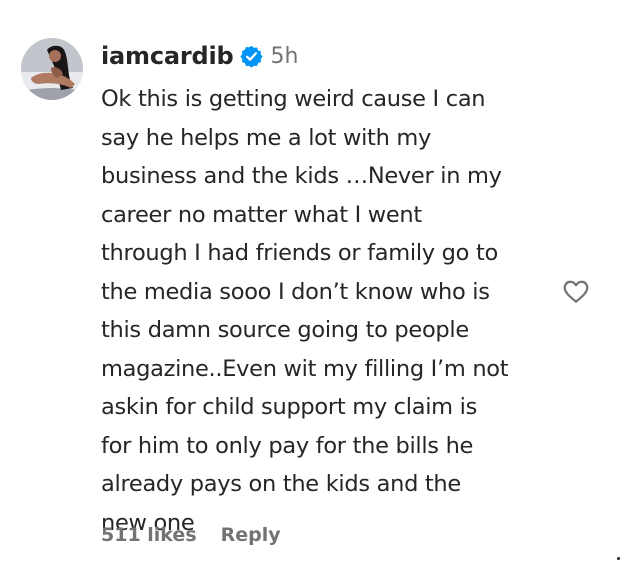 The width and height of the screenshot is (634, 569). I want to click on verified-badge-icon, so click(252, 56).